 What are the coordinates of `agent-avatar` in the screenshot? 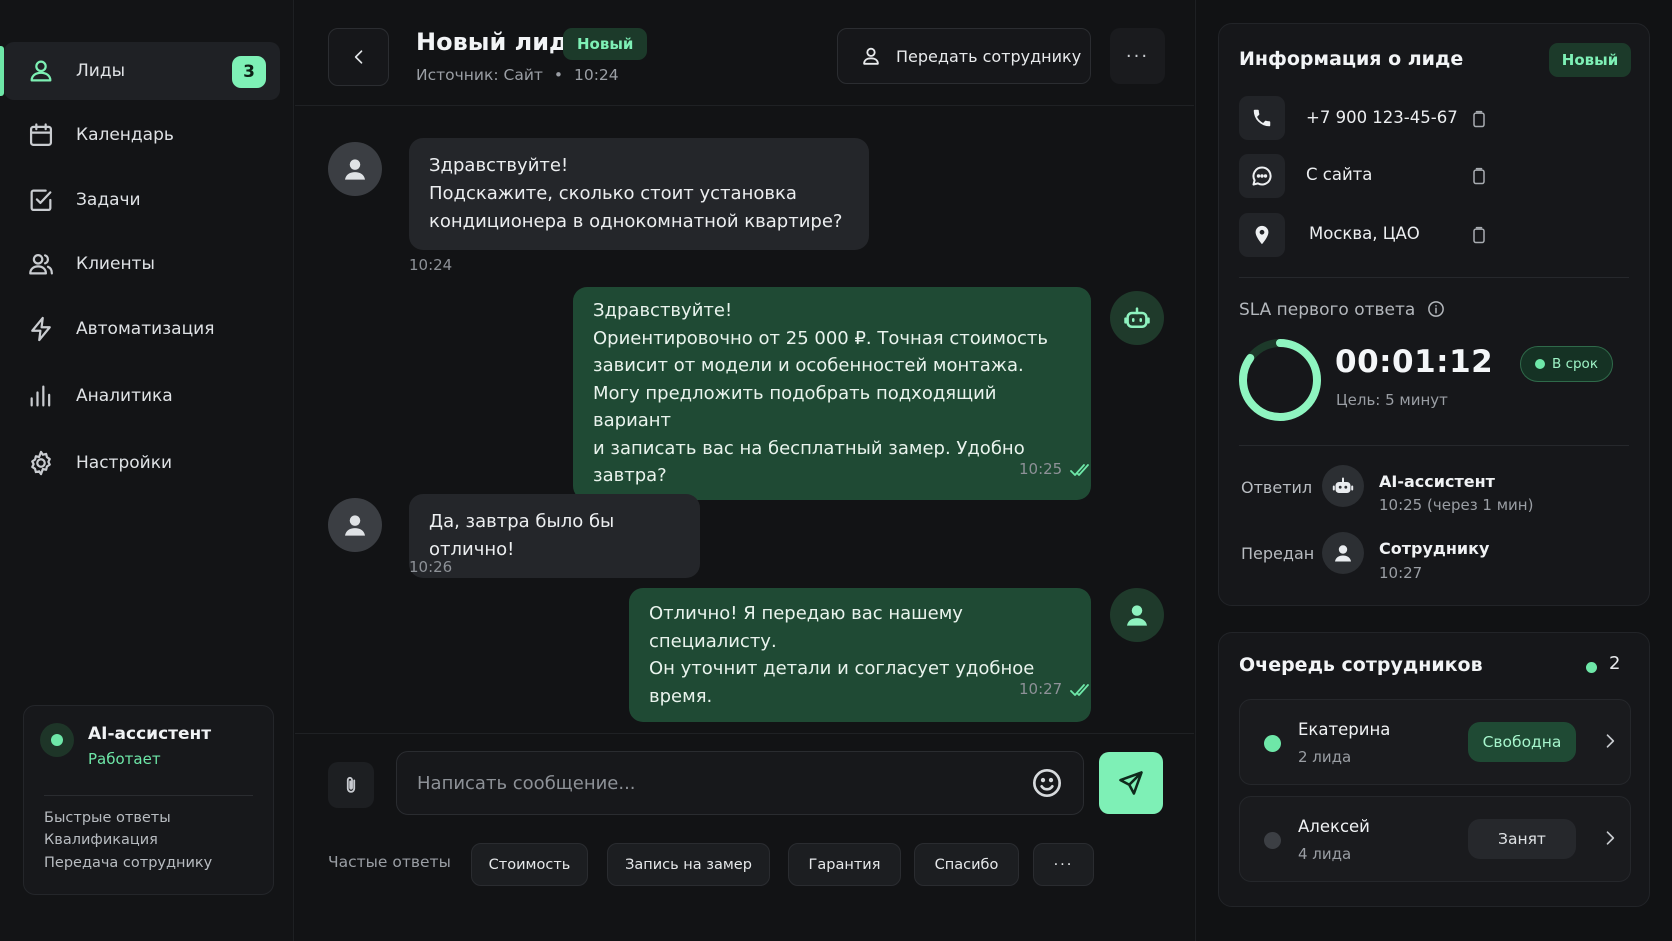 It's located at (1137, 615).